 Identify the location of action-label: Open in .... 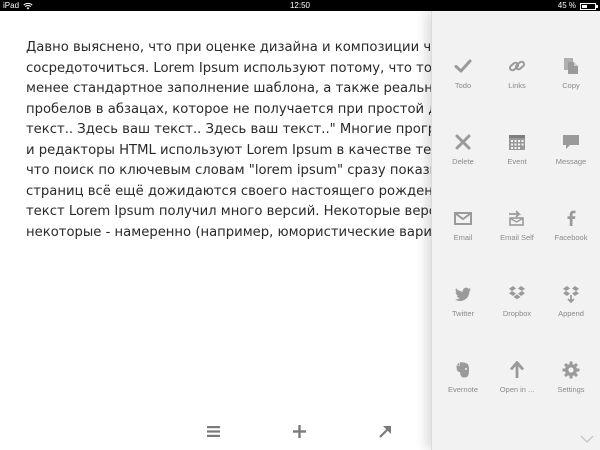
(517, 389).